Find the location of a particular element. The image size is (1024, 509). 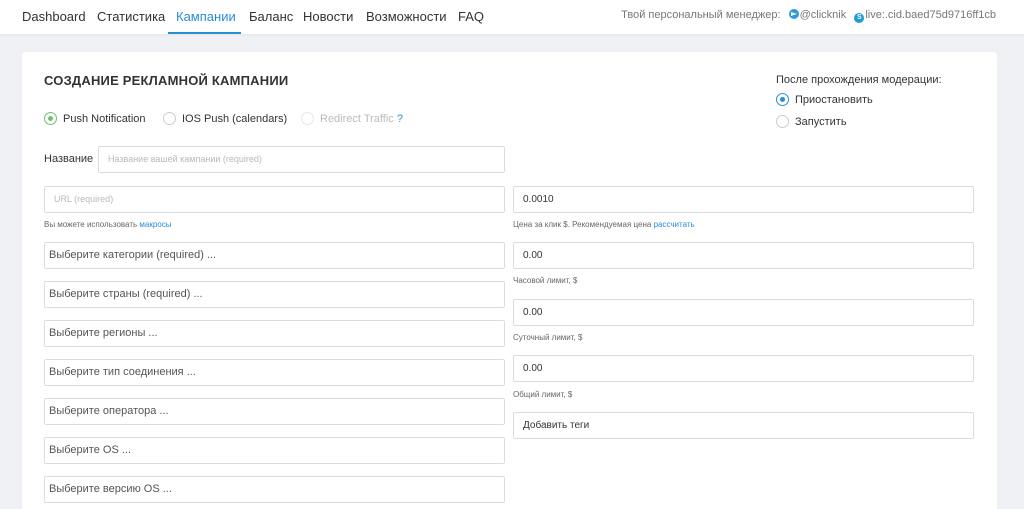

skype-icon: S is located at coordinates (859, 18).